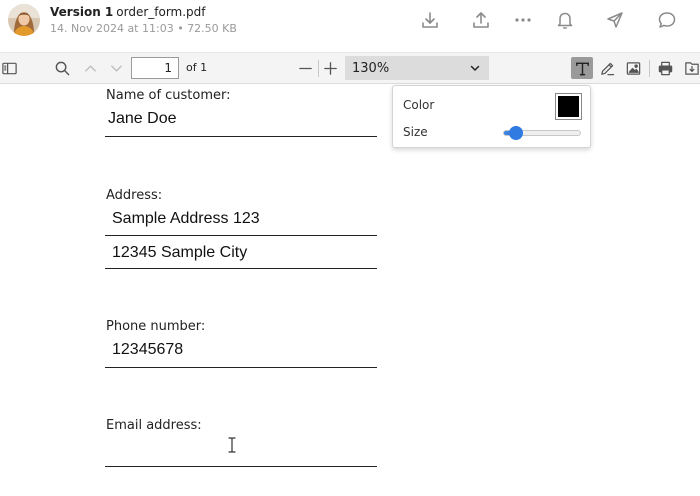 The image size is (700, 496). I want to click on text-cursor-icon, so click(232, 445).